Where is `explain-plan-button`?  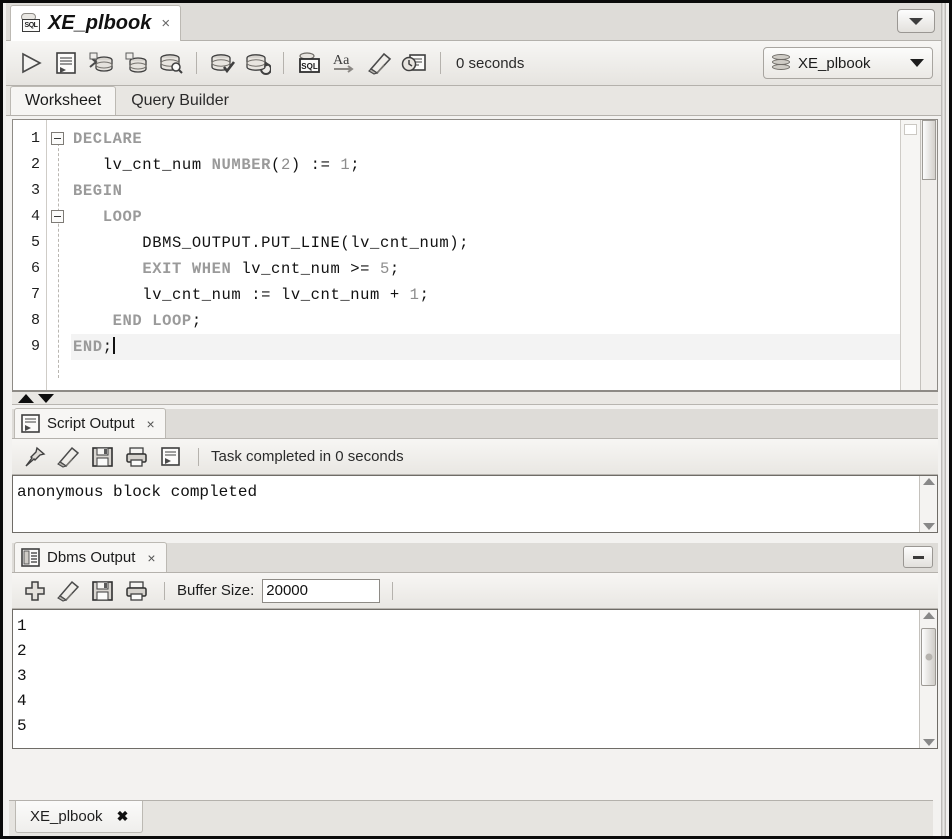 explain-plan-button is located at coordinates (257, 63).